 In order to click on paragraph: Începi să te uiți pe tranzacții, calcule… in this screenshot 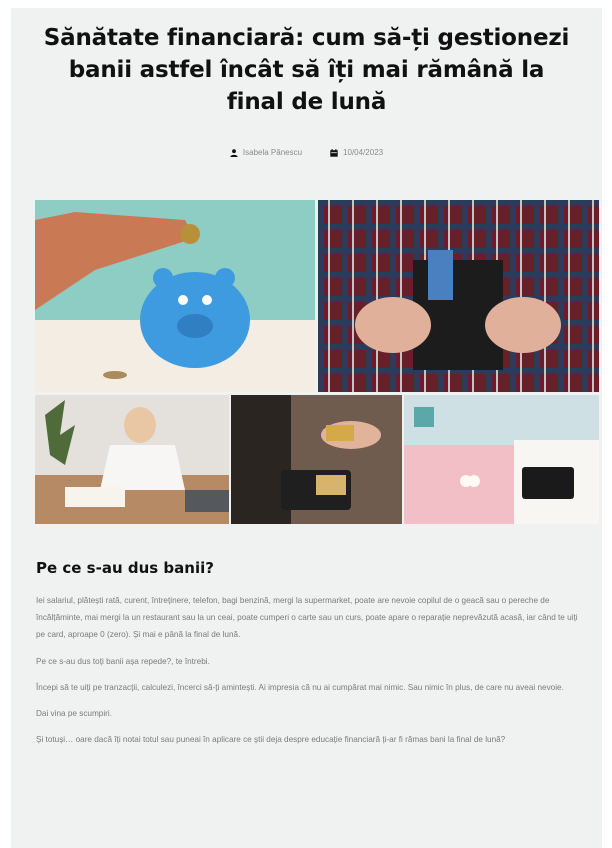, I will do `click(300, 687)`.